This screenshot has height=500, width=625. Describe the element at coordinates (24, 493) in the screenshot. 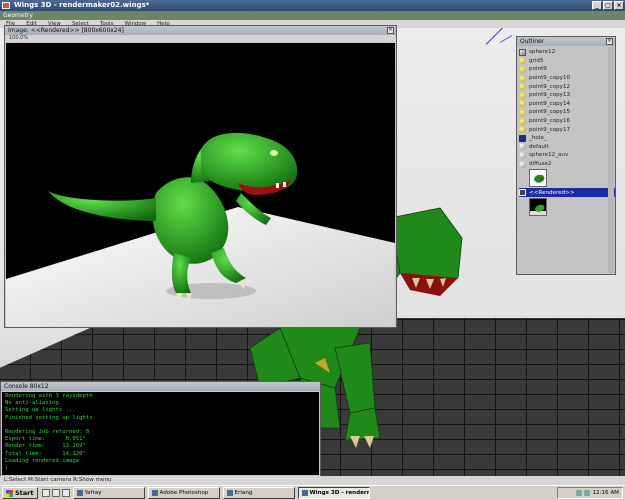

I see `start-label: Start` at that location.